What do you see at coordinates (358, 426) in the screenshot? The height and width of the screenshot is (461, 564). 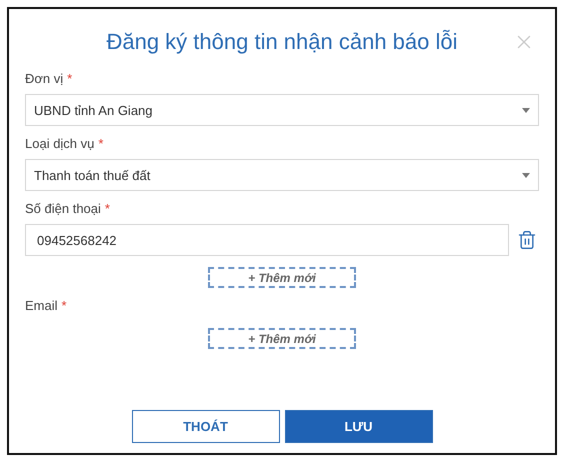 I see `save-button: LƯU` at bounding box center [358, 426].